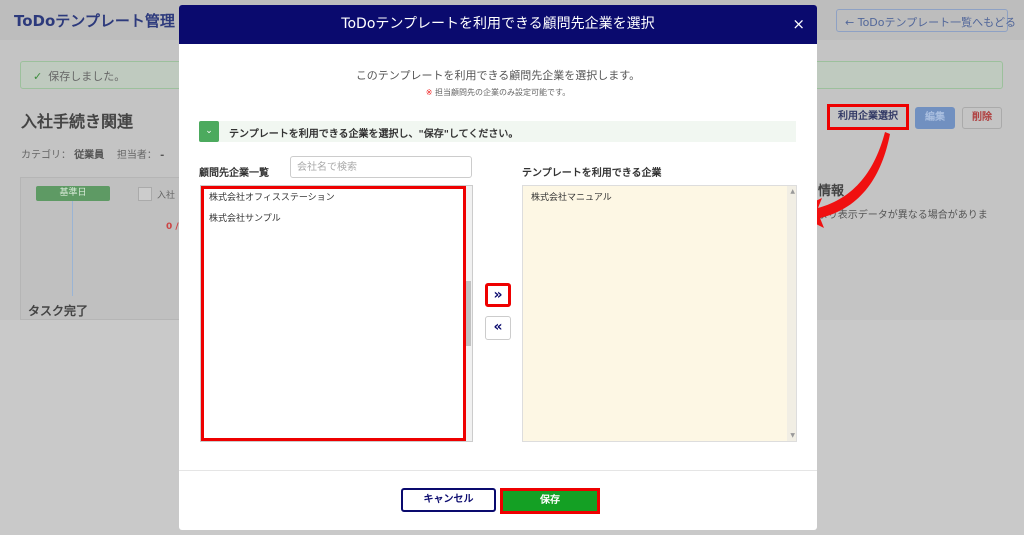  Describe the element at coordinates (935, 118) in the screenshot. I see `edit-button: 編集` at that location.